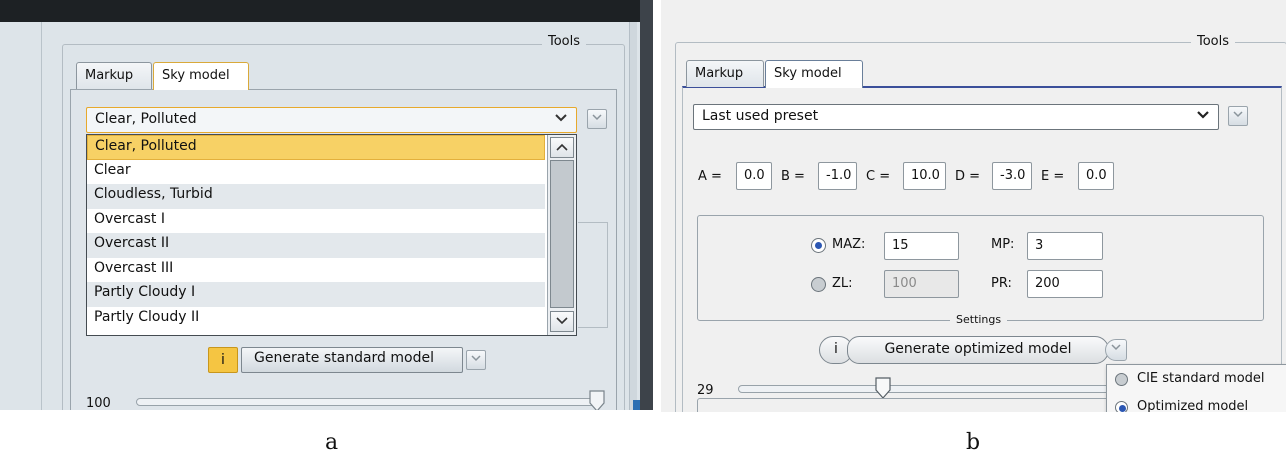  I want to click on tab-markup-b: Markup, so click(725, 73).